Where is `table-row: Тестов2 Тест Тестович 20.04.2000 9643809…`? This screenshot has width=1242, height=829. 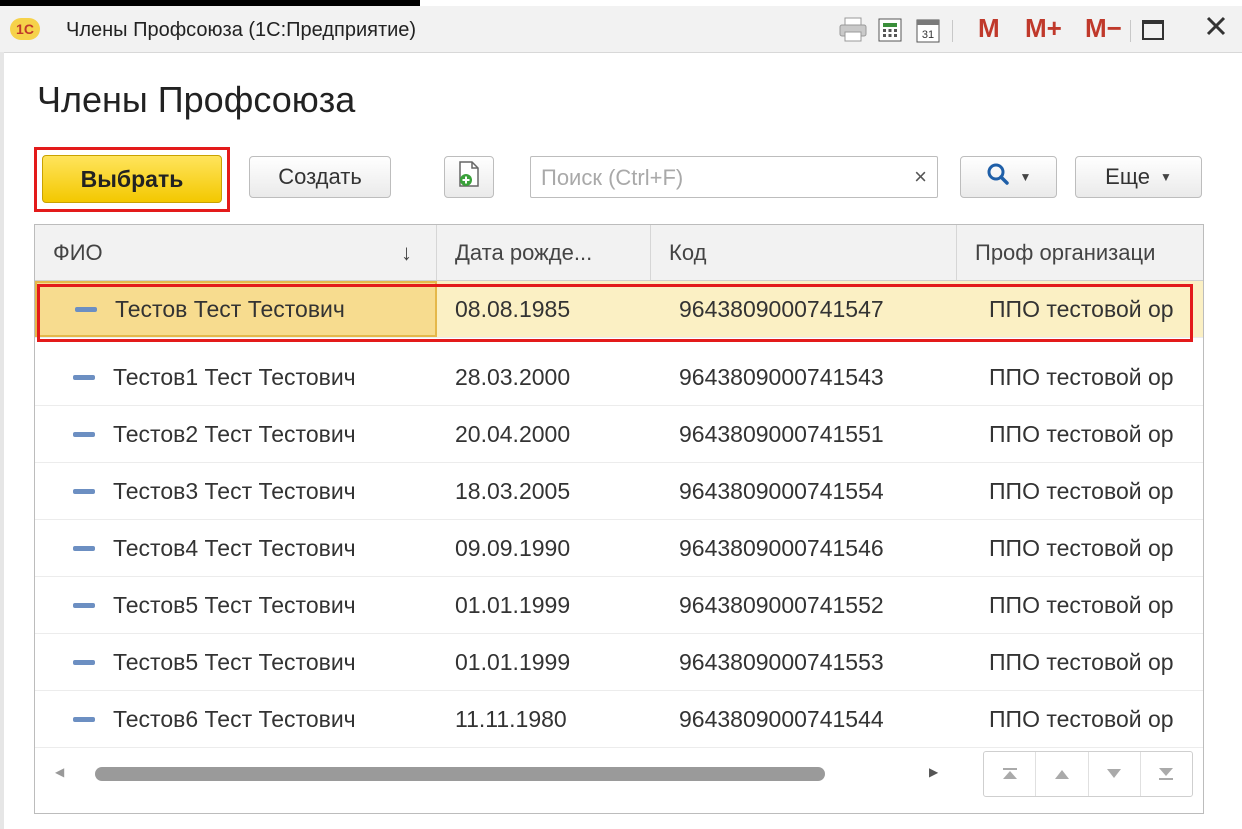 table-row: Тестов2 Тест Тестович 20.04.2000 9643809… is located at coordinates (619, 434).